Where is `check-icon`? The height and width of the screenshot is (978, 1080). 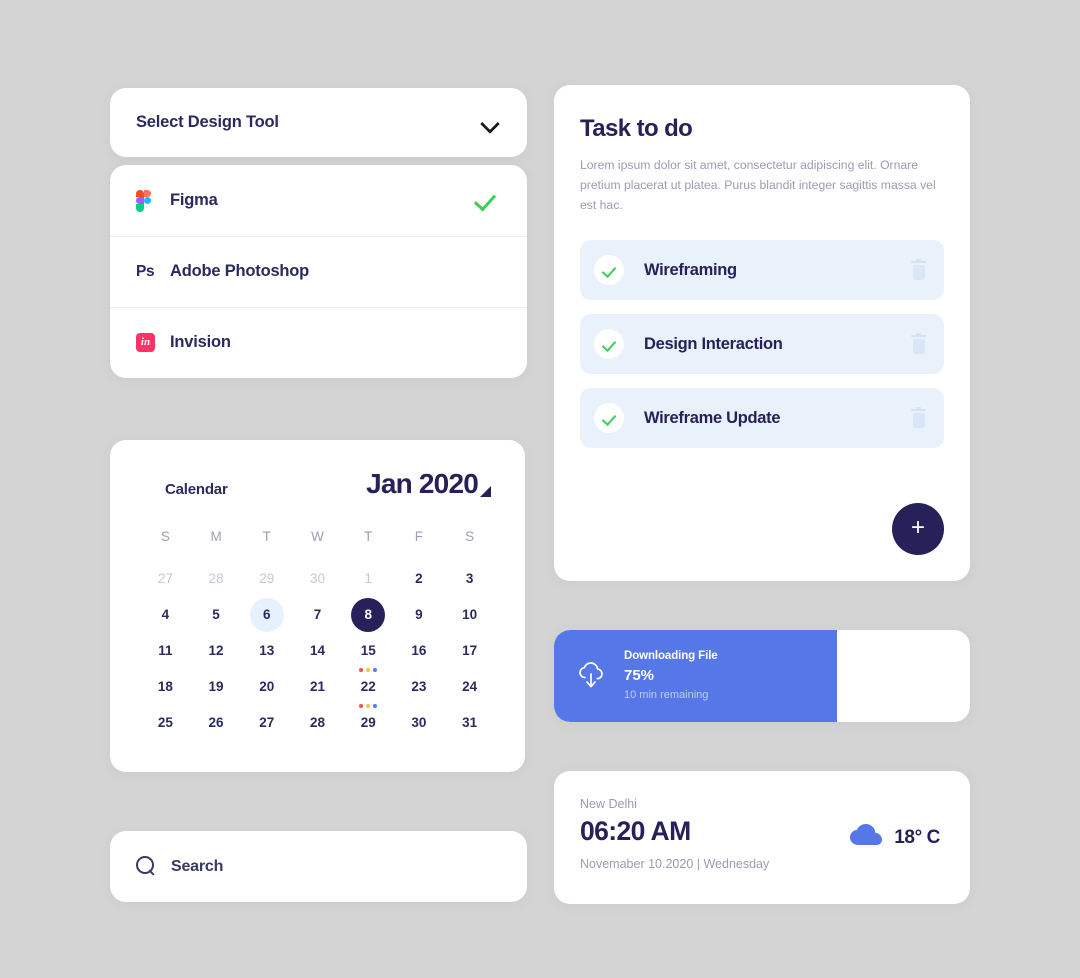
check-icon is located at coordinates (488, 201).